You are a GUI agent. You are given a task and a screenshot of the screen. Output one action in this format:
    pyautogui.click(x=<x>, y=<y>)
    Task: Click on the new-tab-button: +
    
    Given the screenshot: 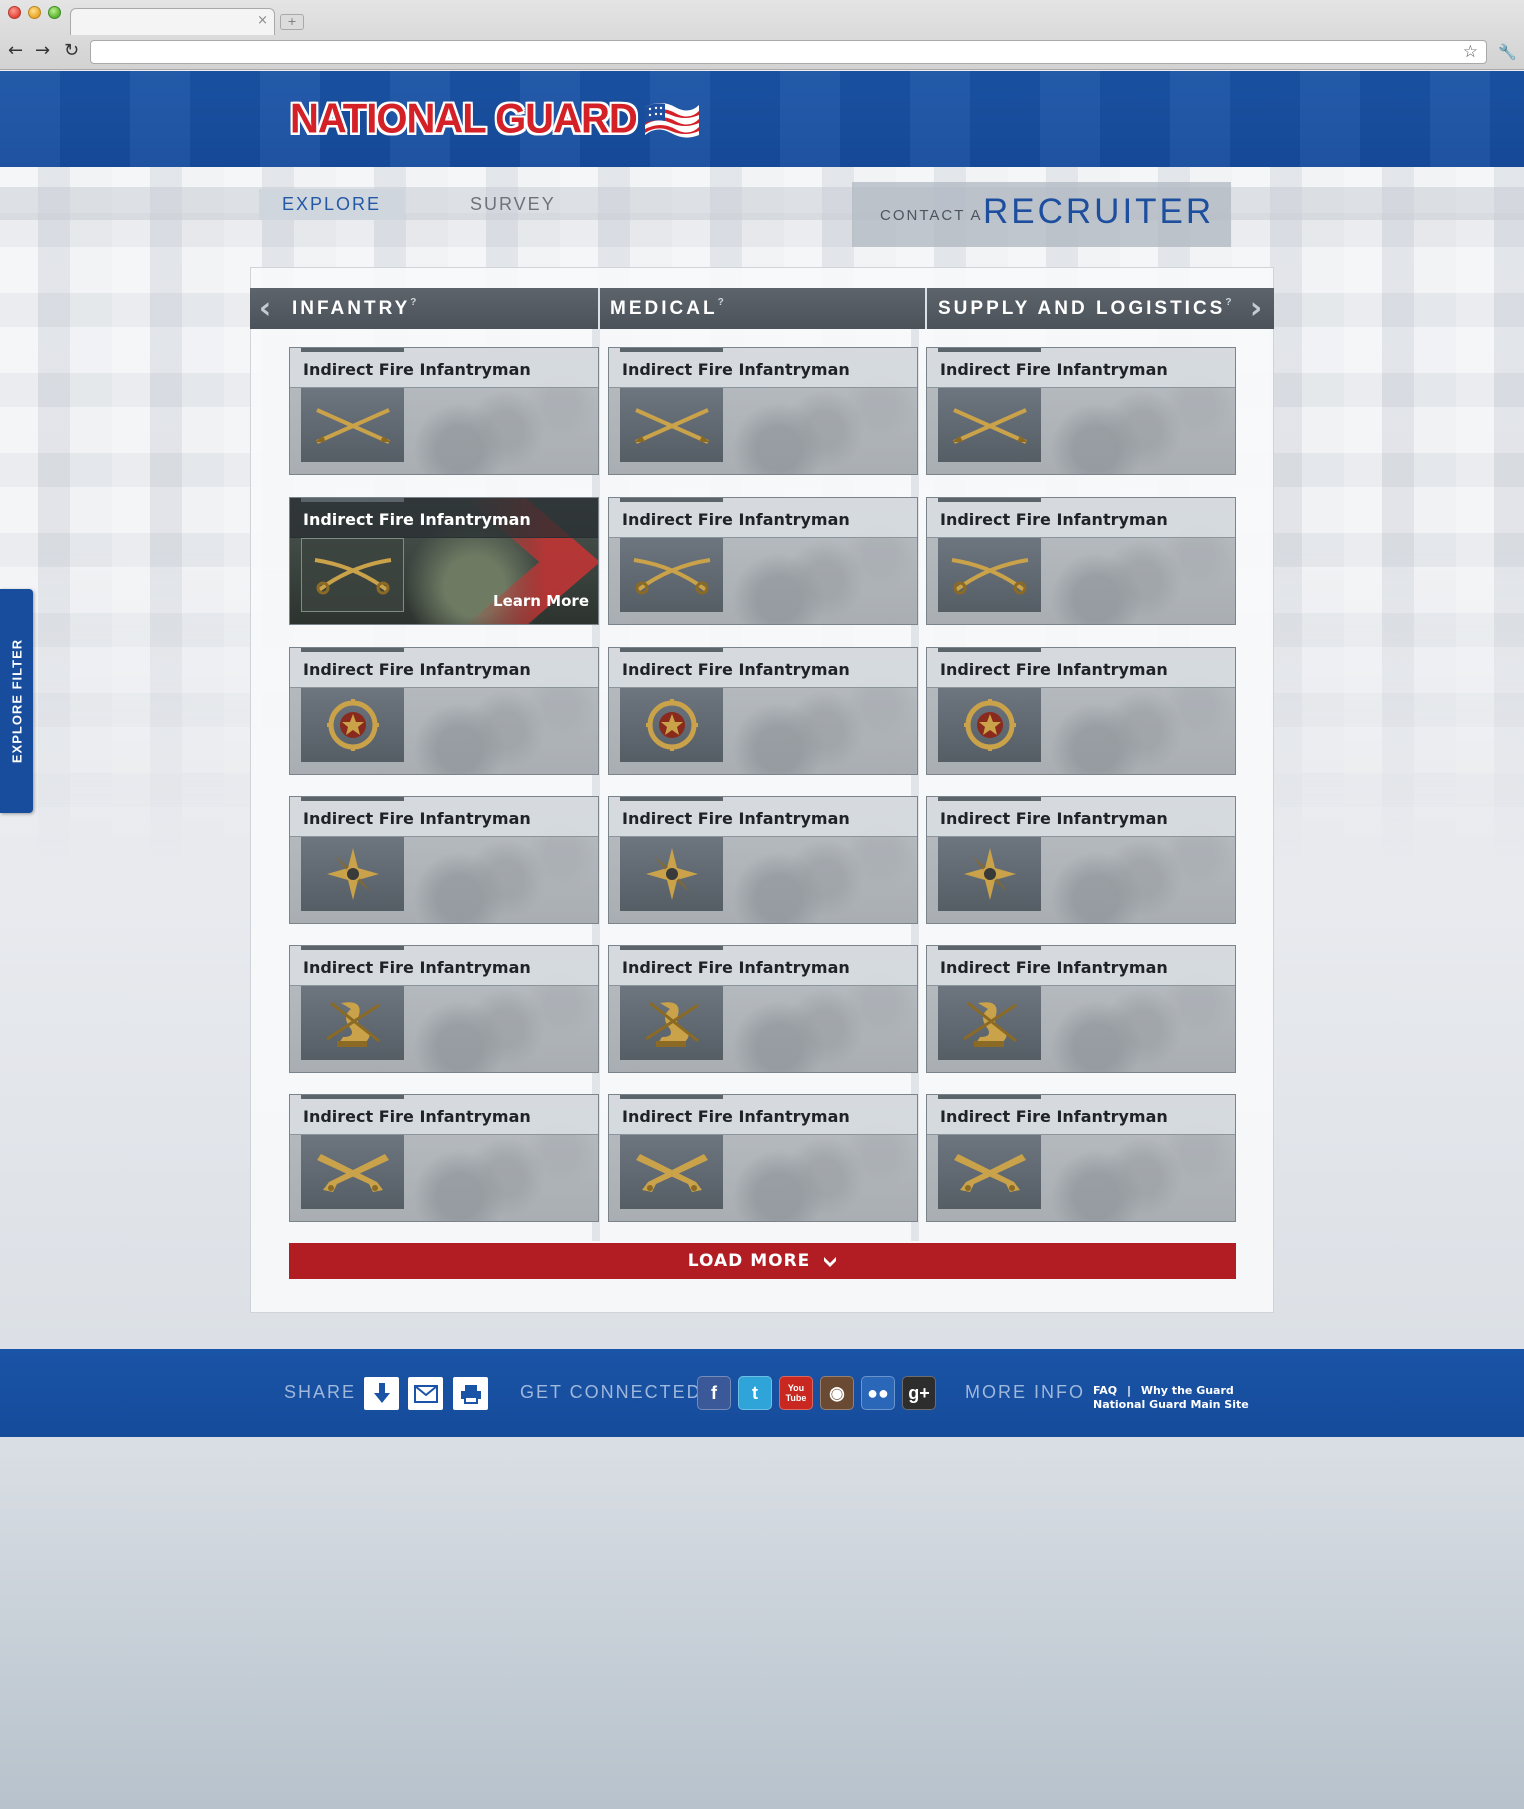 What is the action you would take?
    pyautogui.click(x=292, y=22)
    